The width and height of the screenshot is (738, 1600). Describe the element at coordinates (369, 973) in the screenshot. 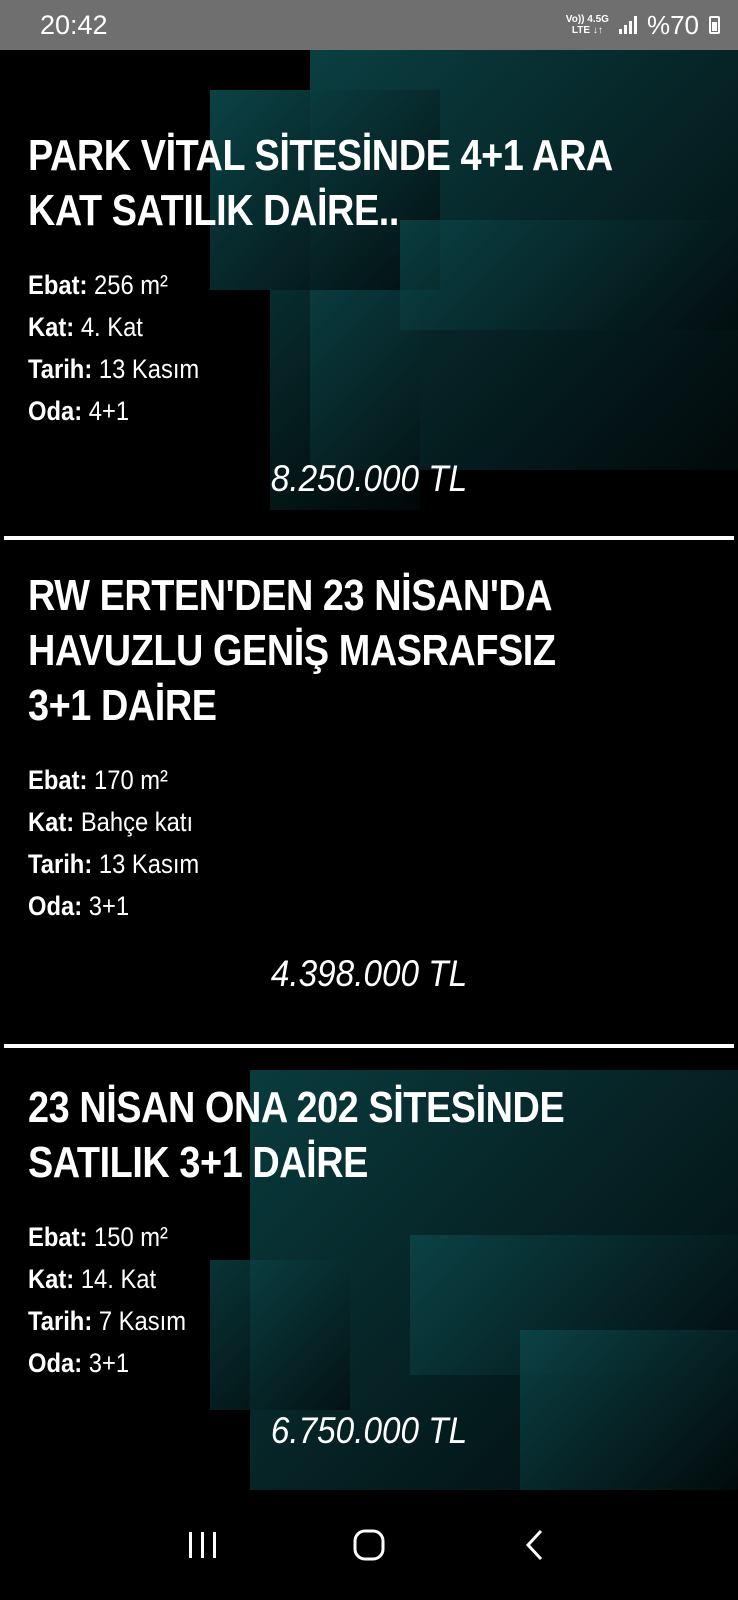

I see `listing-price: 4.398.000 TL` at that location.